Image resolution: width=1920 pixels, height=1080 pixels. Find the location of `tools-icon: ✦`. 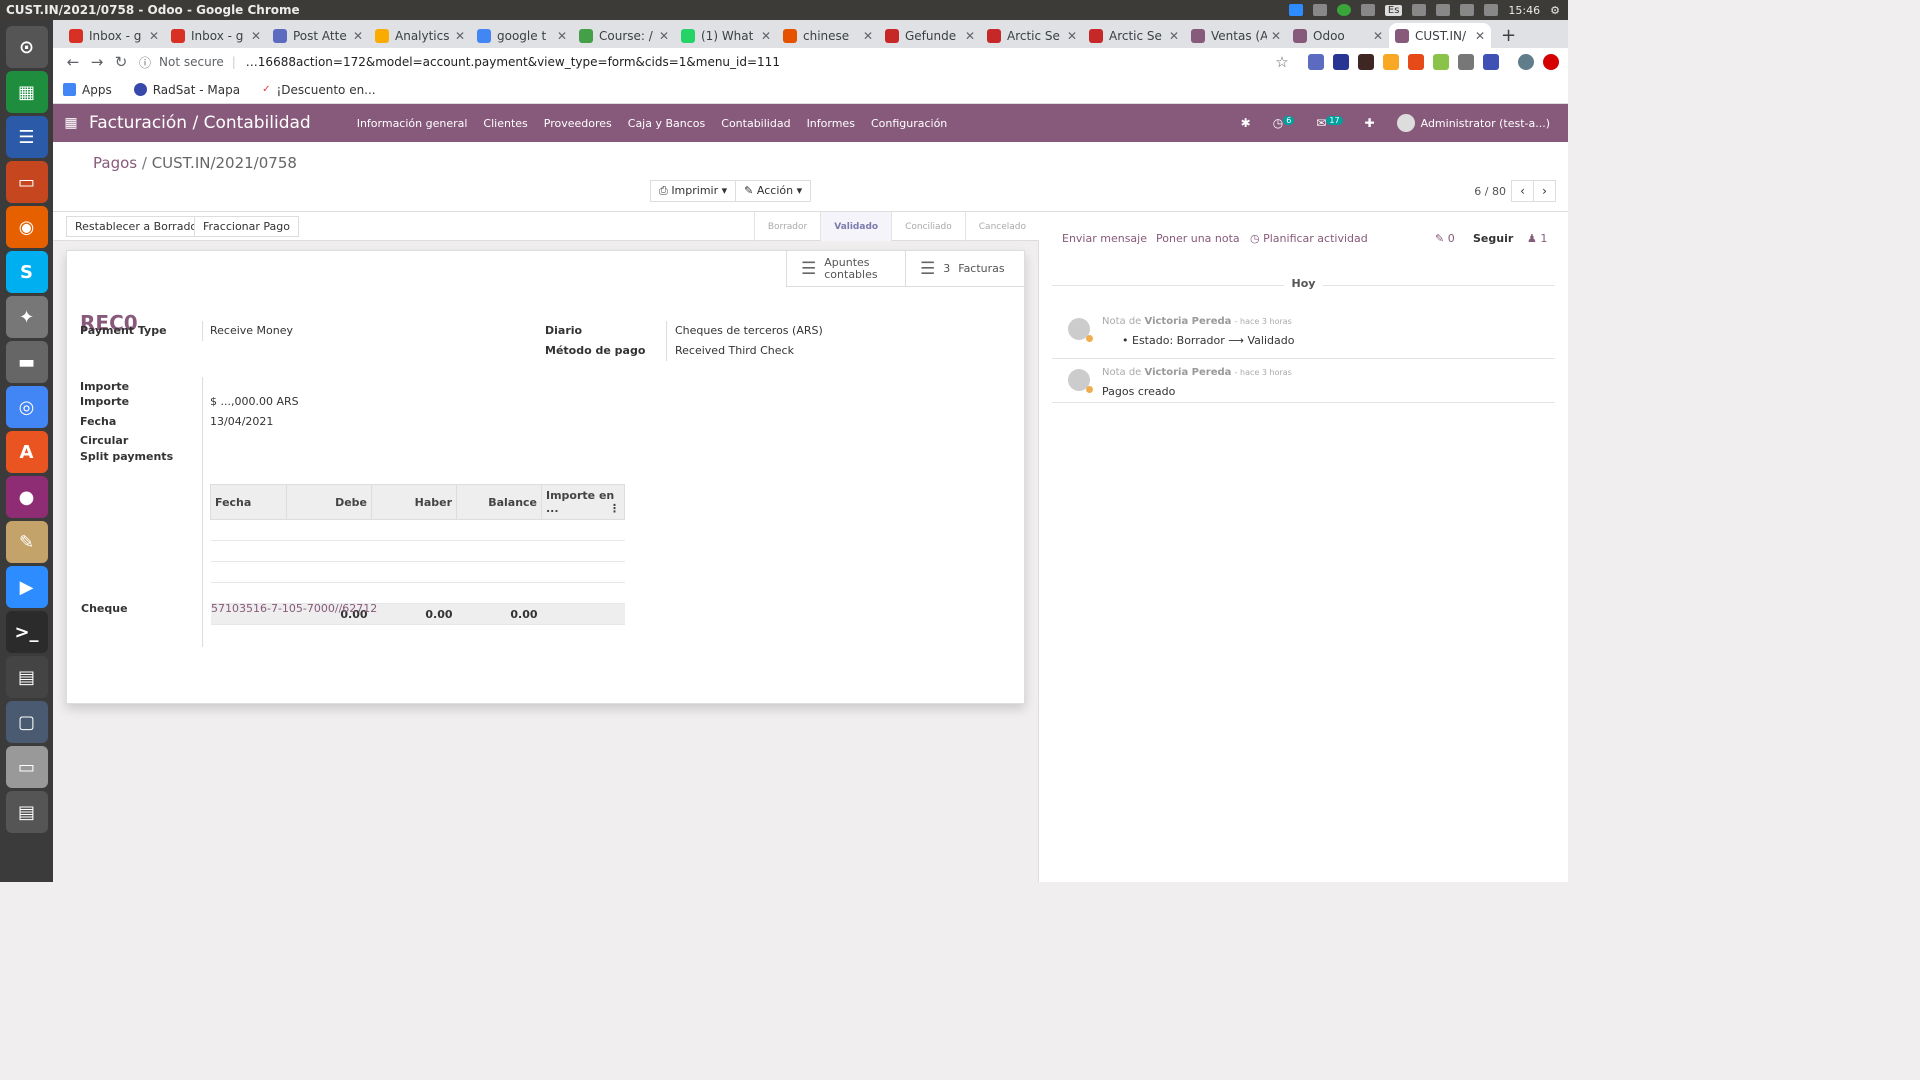

tools-icon: ✦ is located at coordinates (26, 317).